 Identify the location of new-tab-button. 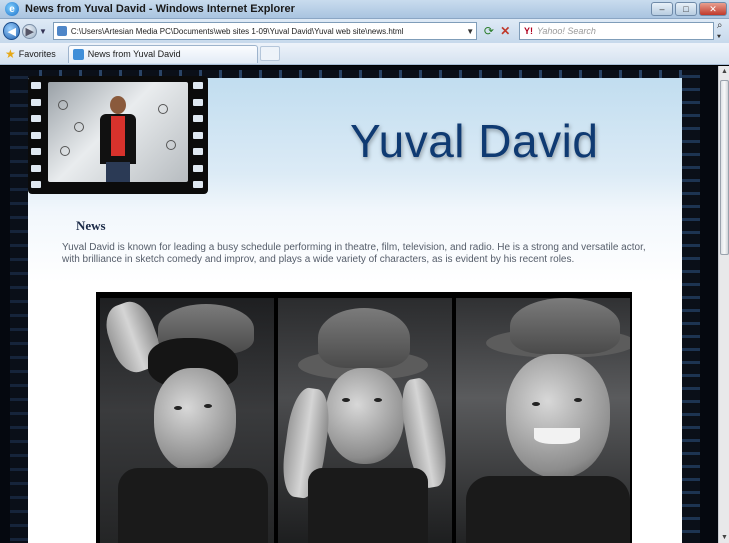
(269, 53).